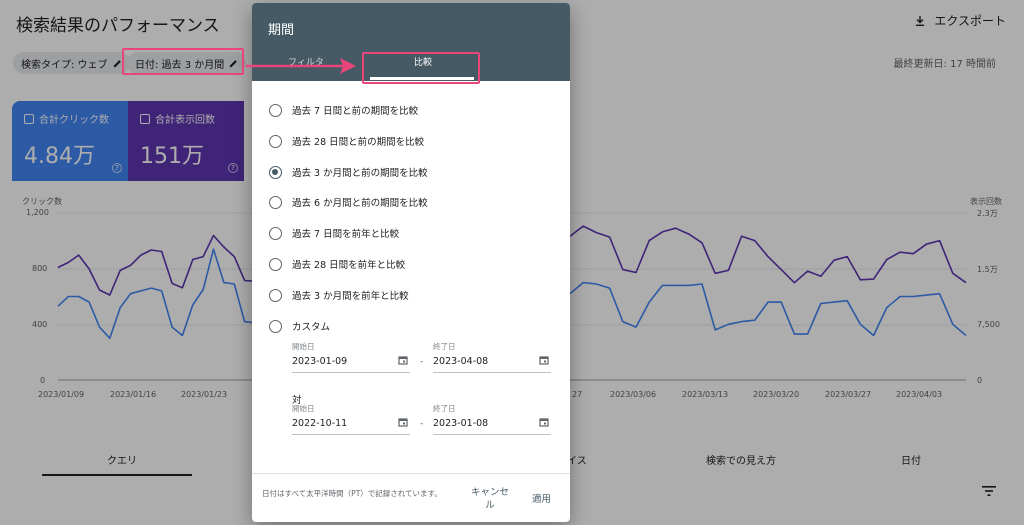 This screenshot has width=1024, height=525. Describe the element at coordinates (301, 66) in the screenshot. I see `arrow-annotation` at that location.